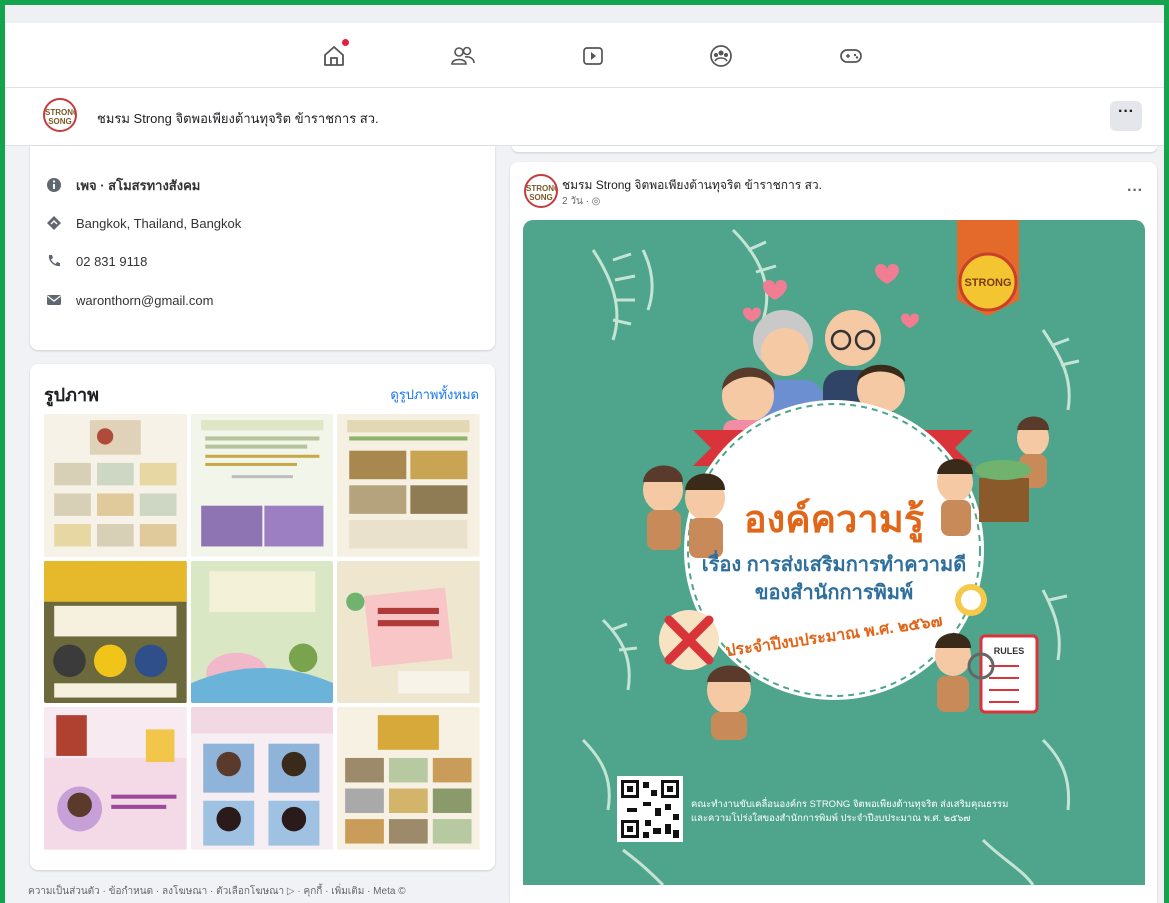 The width and height of the screenshot is (1169, 903). Describe the element at coordinates (54, 300) in the screenshot. I see `email-icon` at that location.